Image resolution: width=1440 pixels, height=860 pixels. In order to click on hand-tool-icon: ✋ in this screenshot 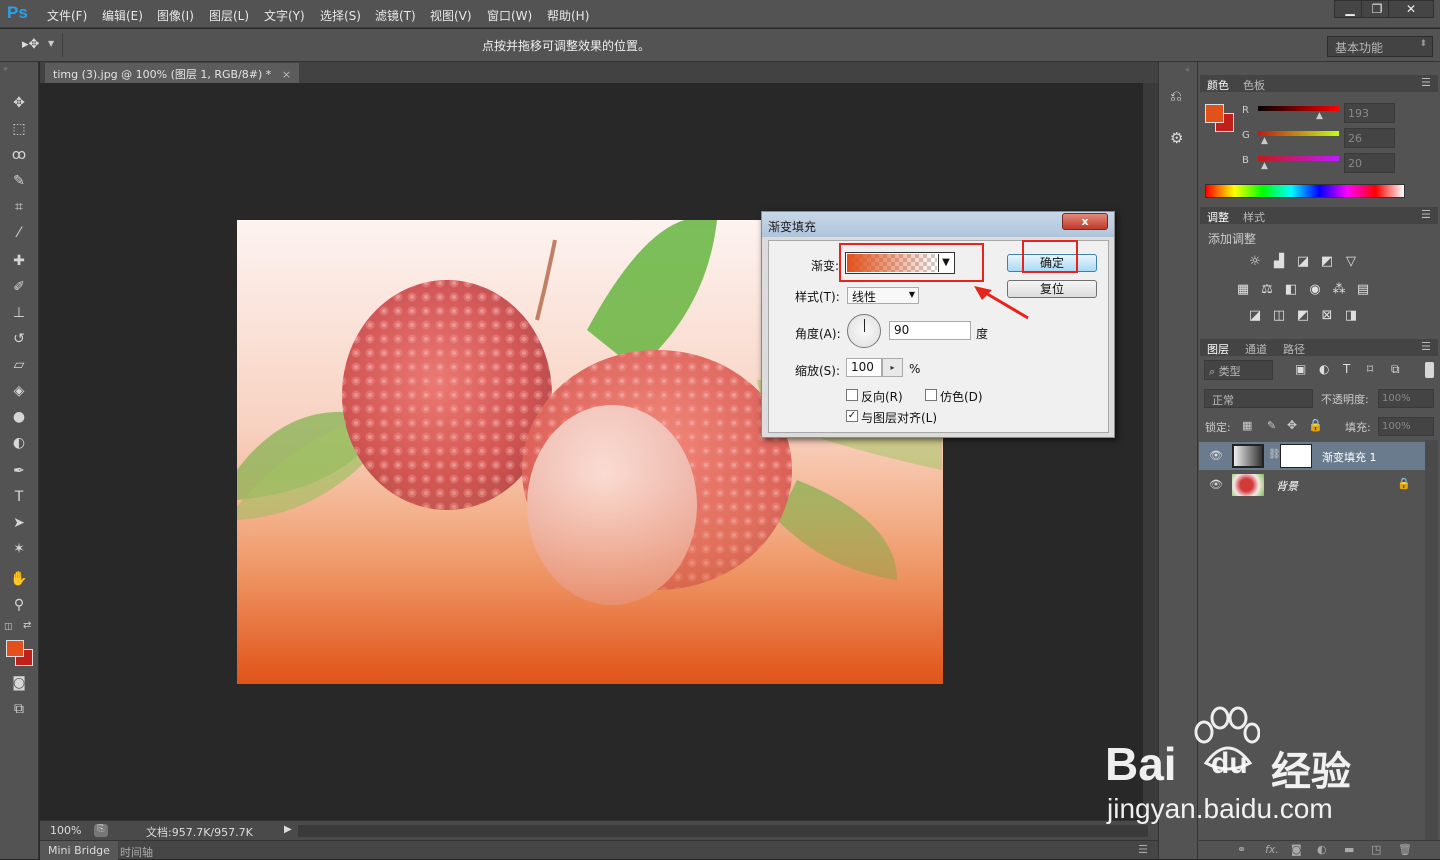, I will do `click(19, 579)`.